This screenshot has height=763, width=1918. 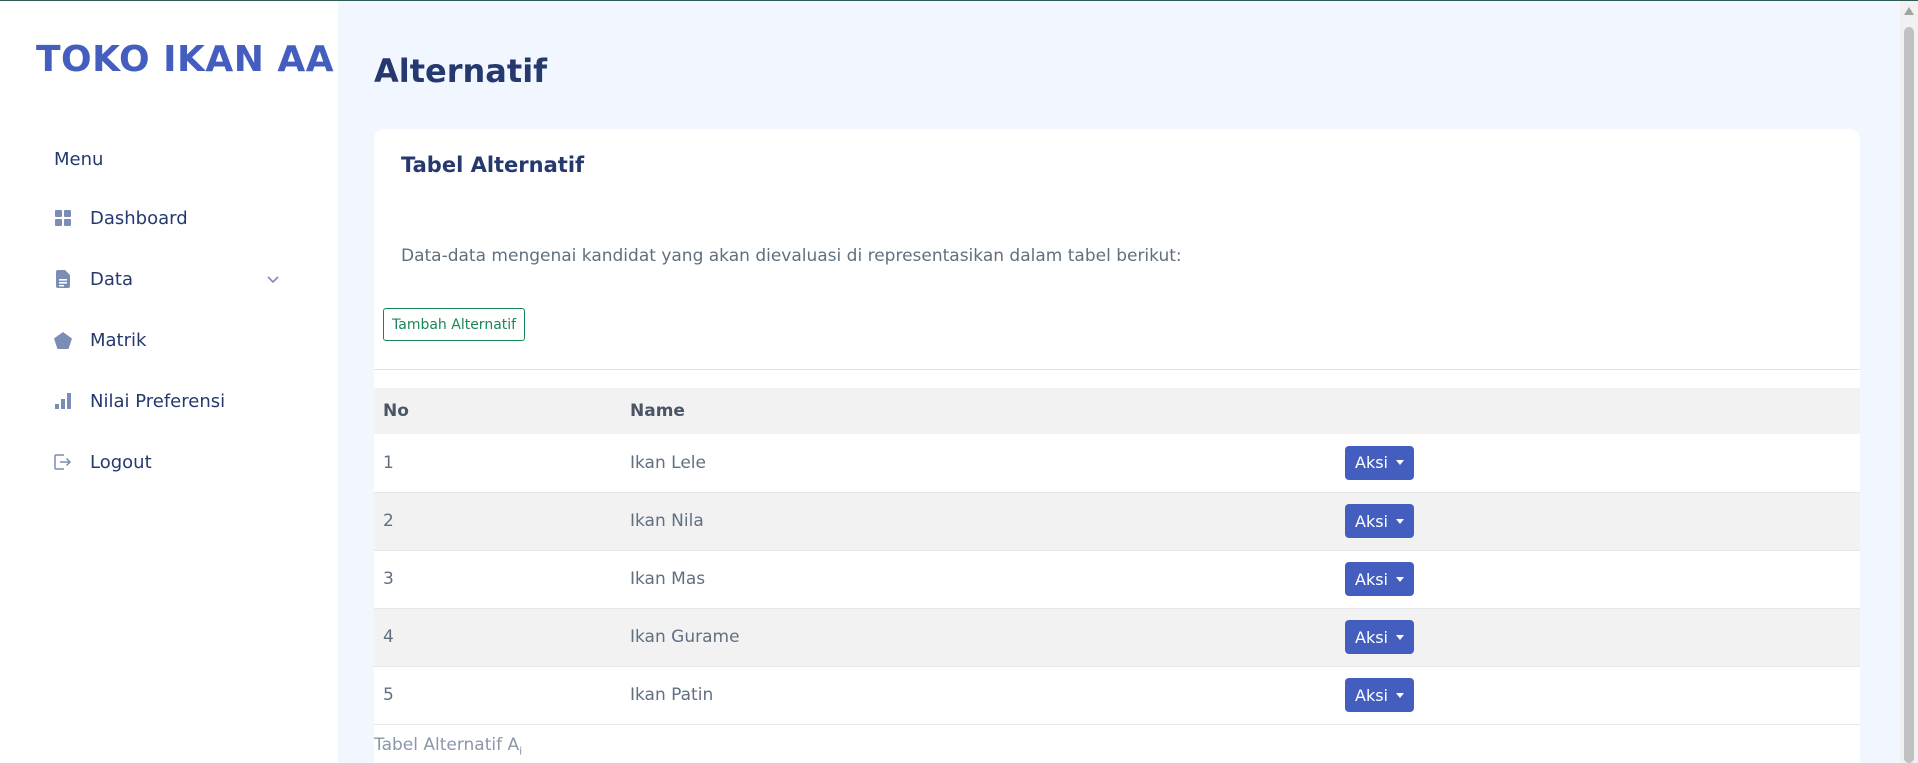 What do you see at coordinates (63, 462) in the screenshot?
I see `logout-icon` at bounding box center [63, 462].